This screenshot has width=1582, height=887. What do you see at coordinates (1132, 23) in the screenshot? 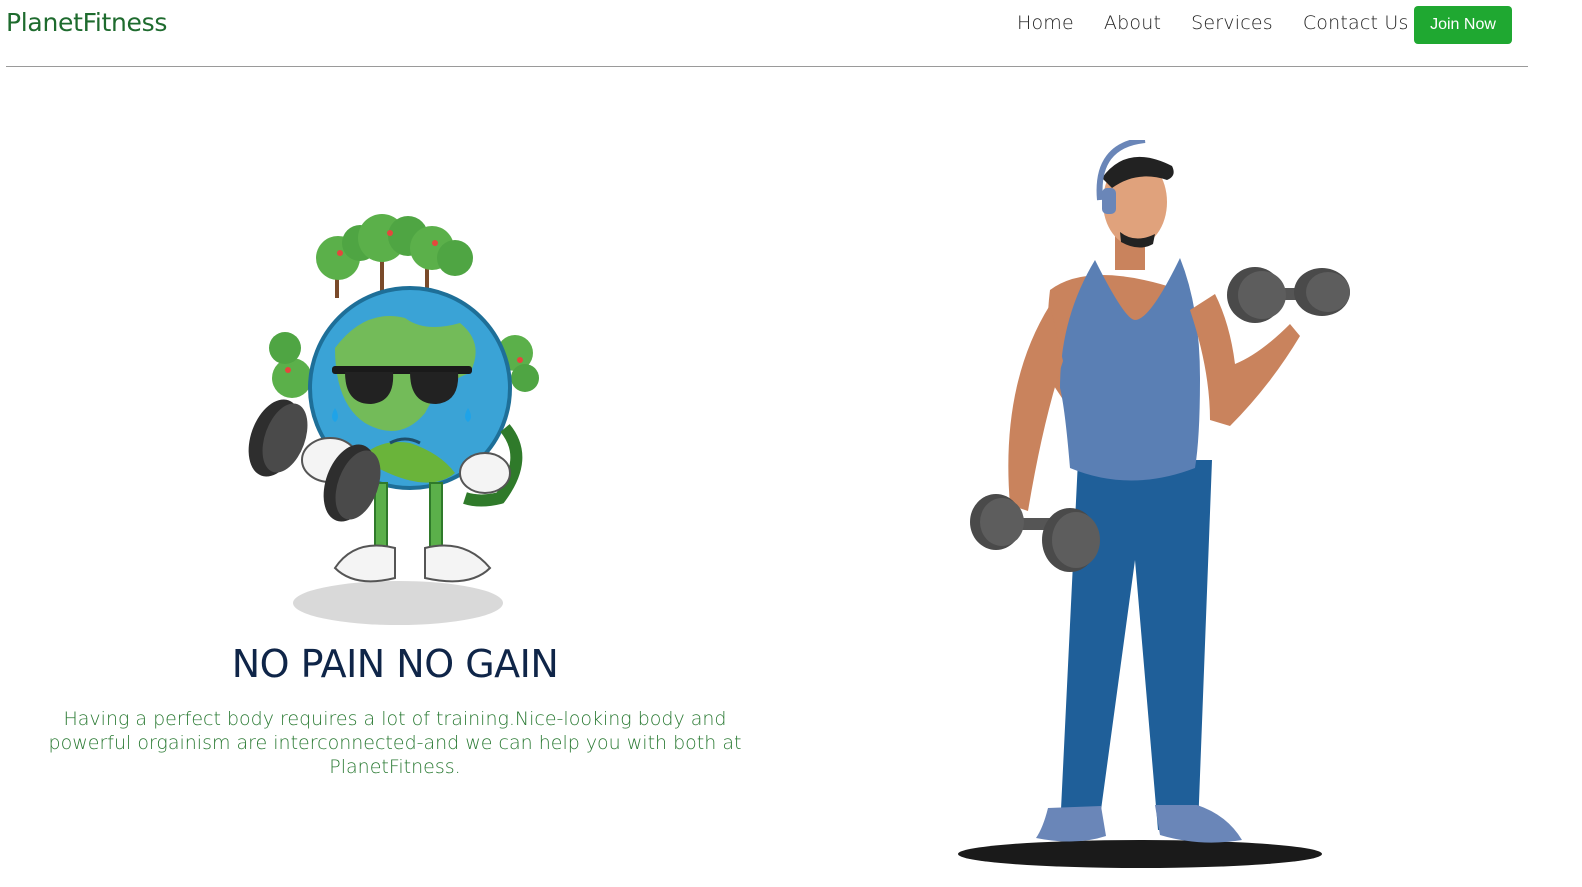
I see `nav-link-about: About` at bounding box center [1132, 23].